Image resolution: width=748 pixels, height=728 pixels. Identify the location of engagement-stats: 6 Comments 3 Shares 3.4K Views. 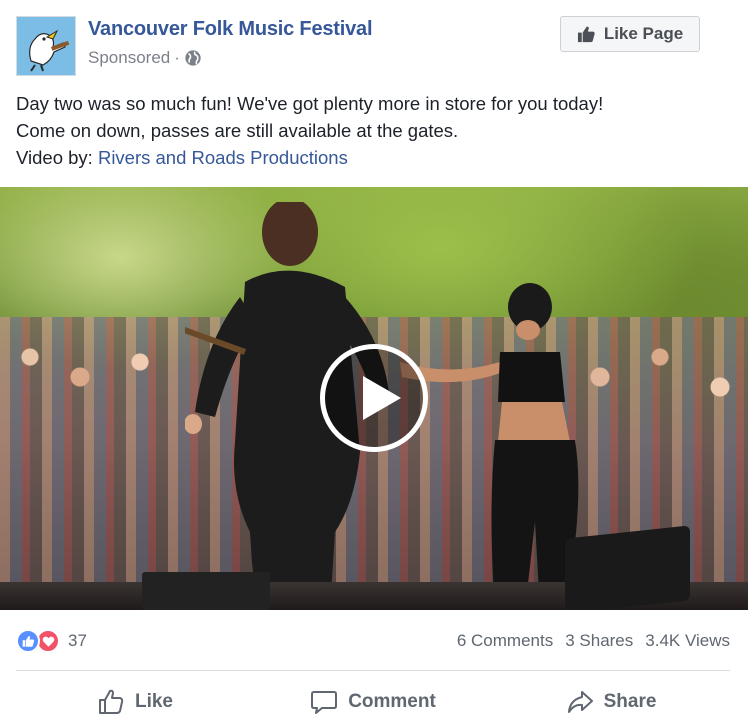
(593, 641).